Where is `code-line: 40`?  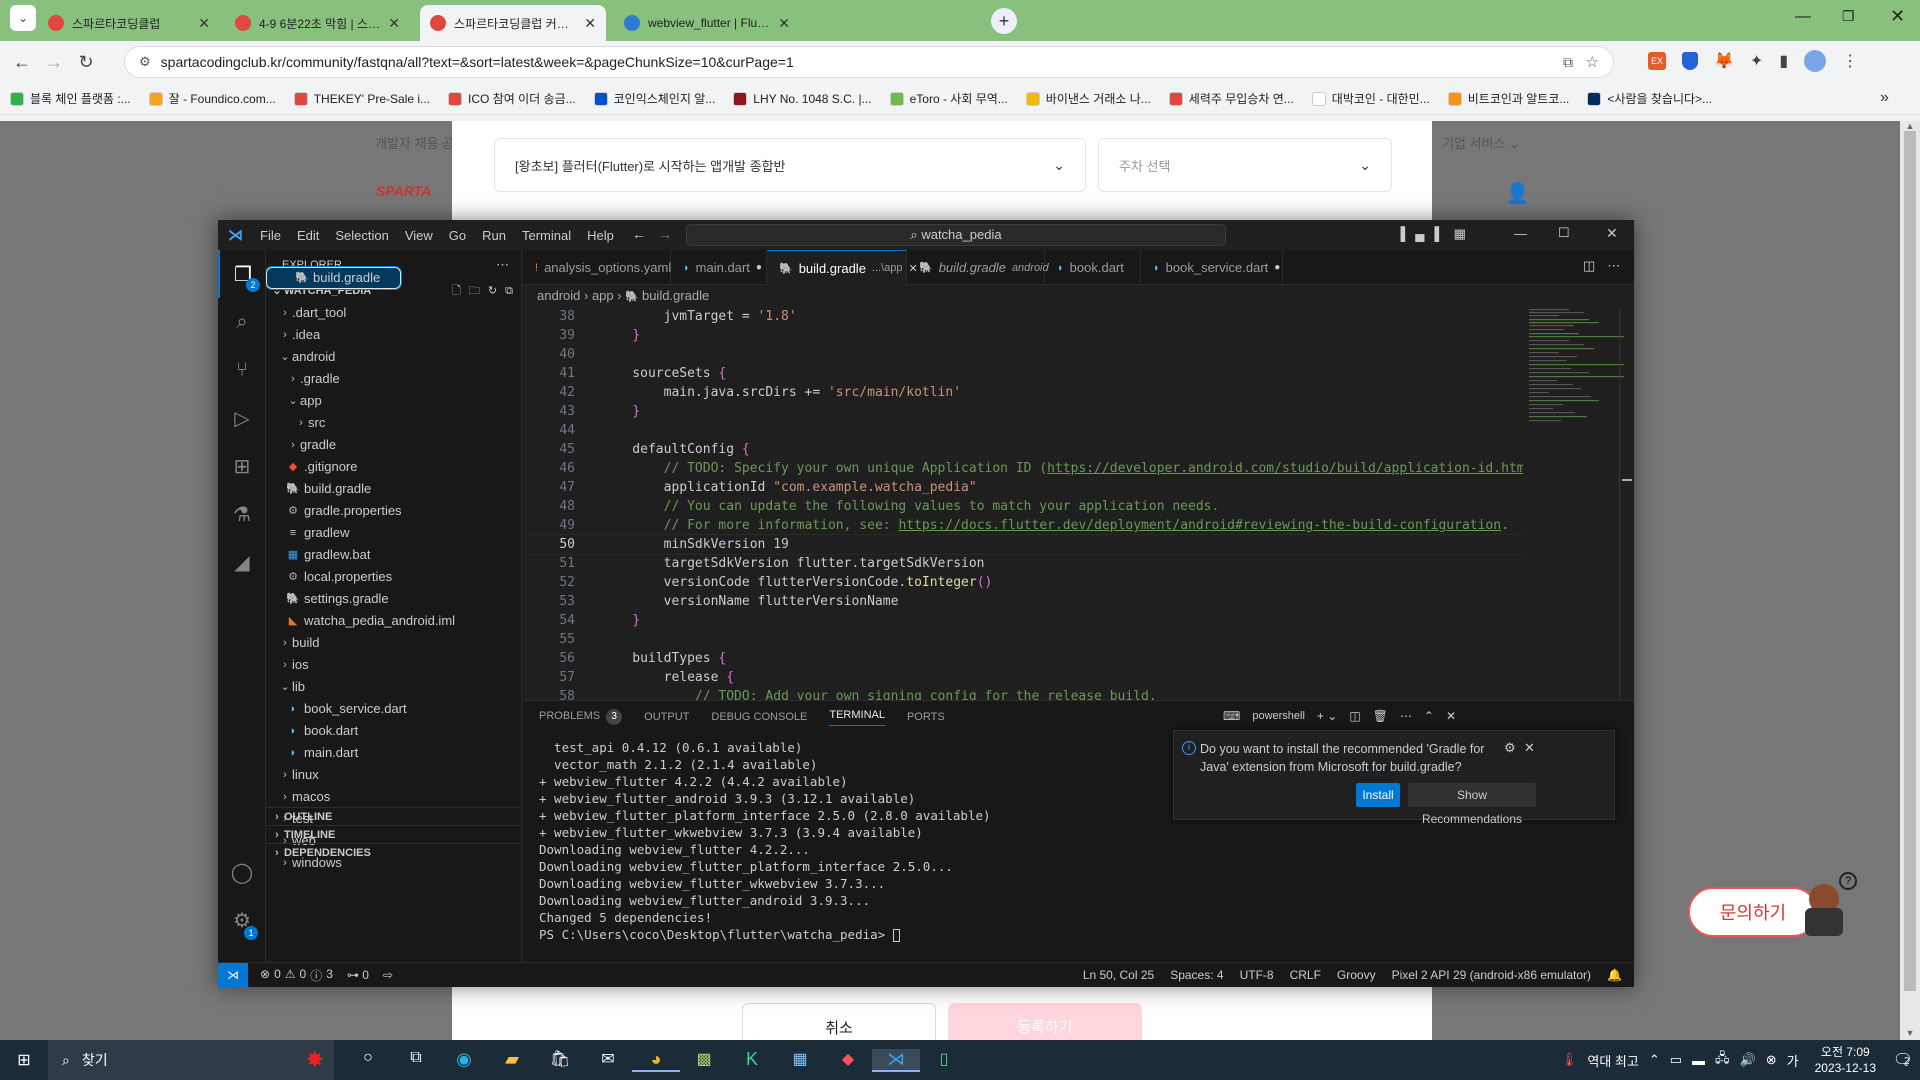 code-line: 40 is located at coordinates (1023, 354).